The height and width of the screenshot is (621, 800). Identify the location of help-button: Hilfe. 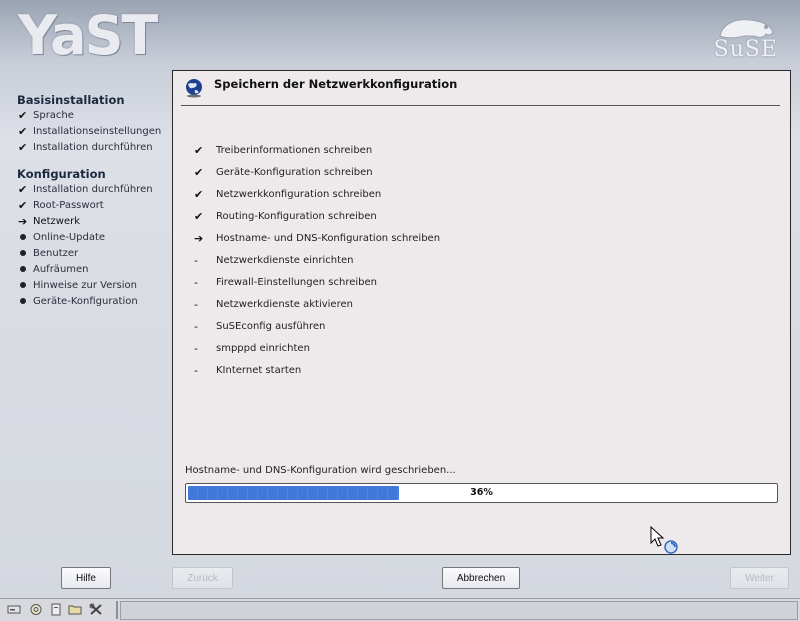
(86, 578).